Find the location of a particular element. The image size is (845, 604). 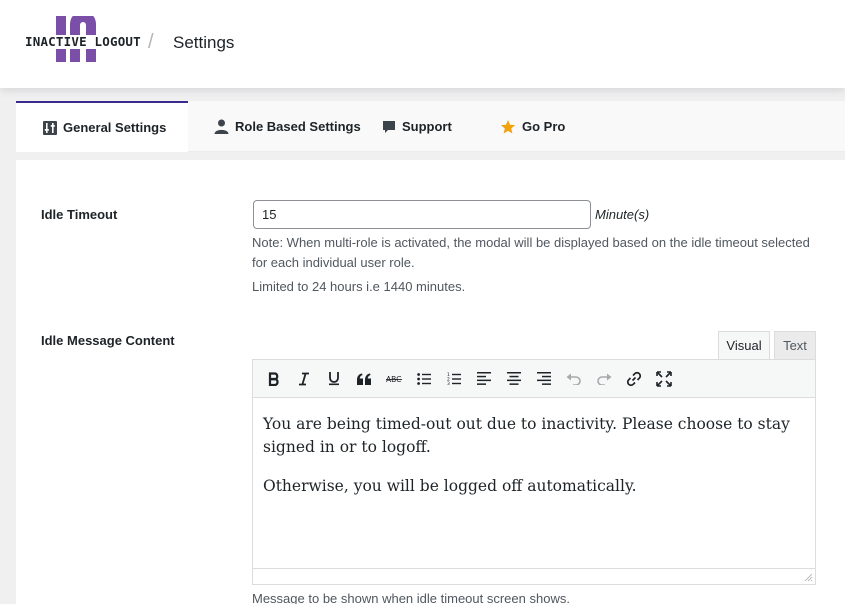

editor-tab-visual: Visual is located at coordinates (744, 345).